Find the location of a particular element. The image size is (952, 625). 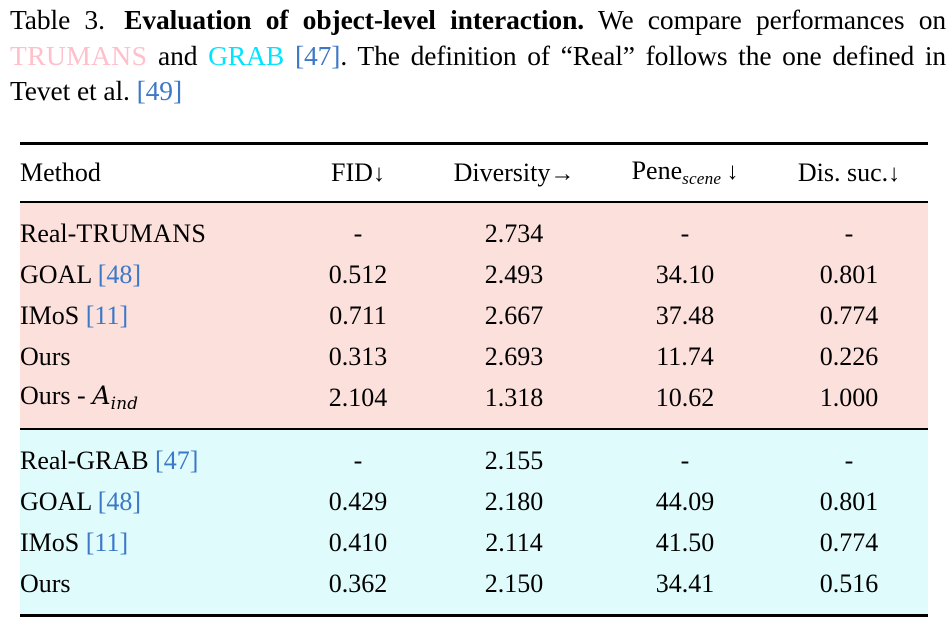

cell-diversity: 2.734 is located at coordinates (514, 233).